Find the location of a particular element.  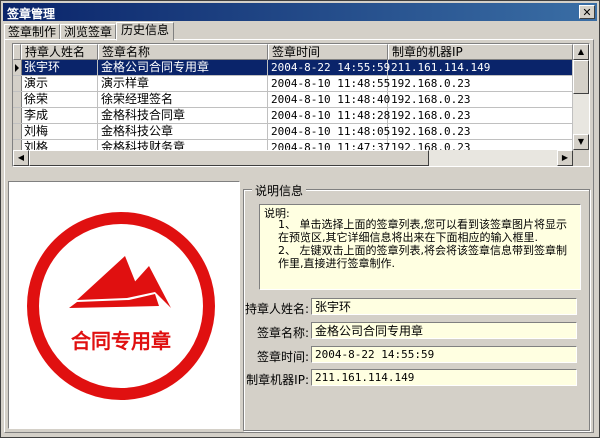

scroll-right-arrow-icon: ▶ is located at coordinates (565, 157).